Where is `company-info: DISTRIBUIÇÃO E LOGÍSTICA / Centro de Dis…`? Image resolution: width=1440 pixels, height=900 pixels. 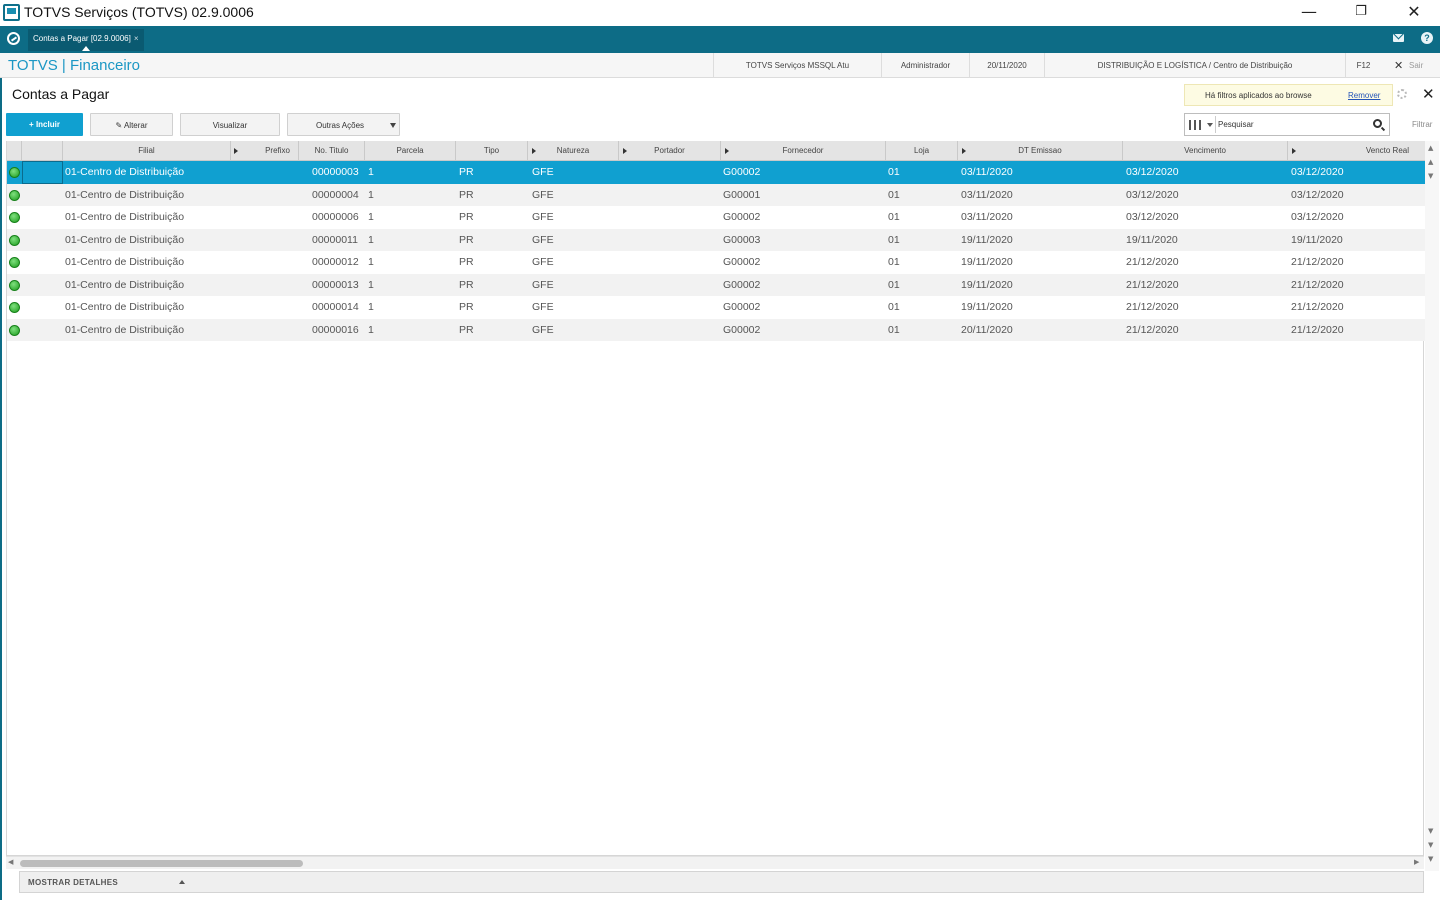 company-info: DISTRIBUIÇÃO E LOGÍSTICA / Centro de Dis… is located at coordinates (1194, 65).